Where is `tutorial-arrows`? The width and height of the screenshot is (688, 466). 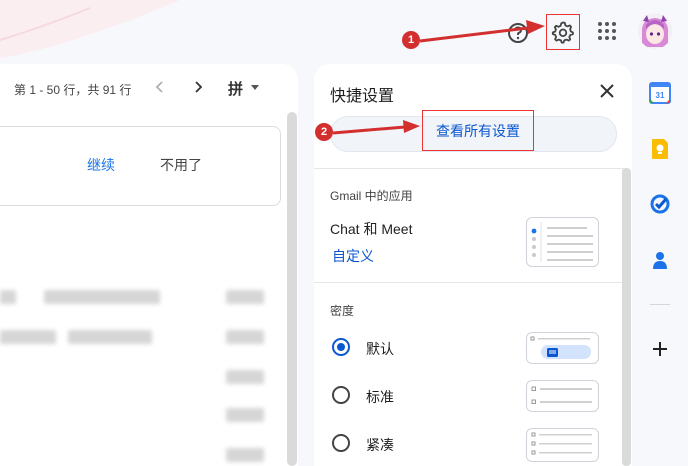
tutorial-arrows is located at coordinates (438, 77).